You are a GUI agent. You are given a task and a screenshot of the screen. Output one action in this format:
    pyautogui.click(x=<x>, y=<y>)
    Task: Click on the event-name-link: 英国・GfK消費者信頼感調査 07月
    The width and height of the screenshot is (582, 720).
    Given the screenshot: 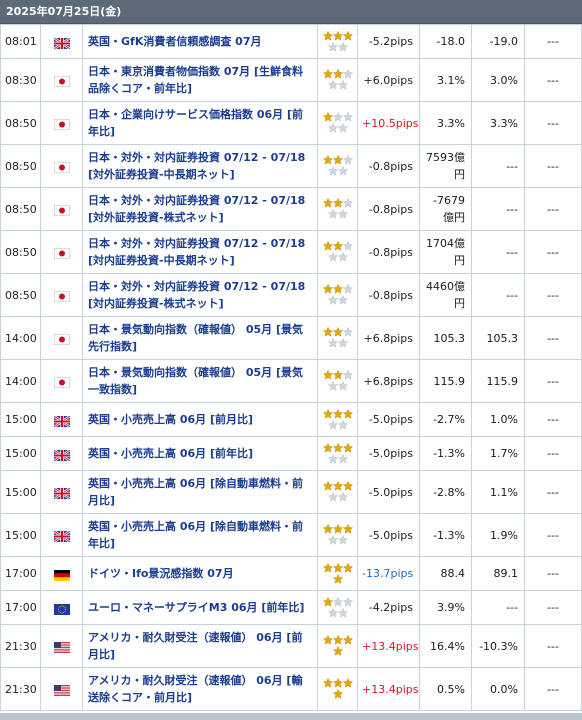 What is the action you would take?
    pyautogui.click(x=200, y=41)
    